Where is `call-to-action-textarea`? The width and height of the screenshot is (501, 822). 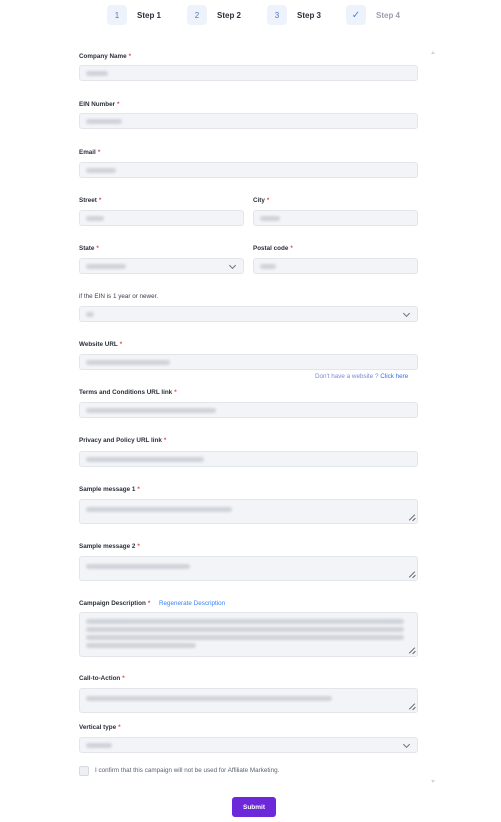
call-to-action-textarea is located at coordinates (248, 700).